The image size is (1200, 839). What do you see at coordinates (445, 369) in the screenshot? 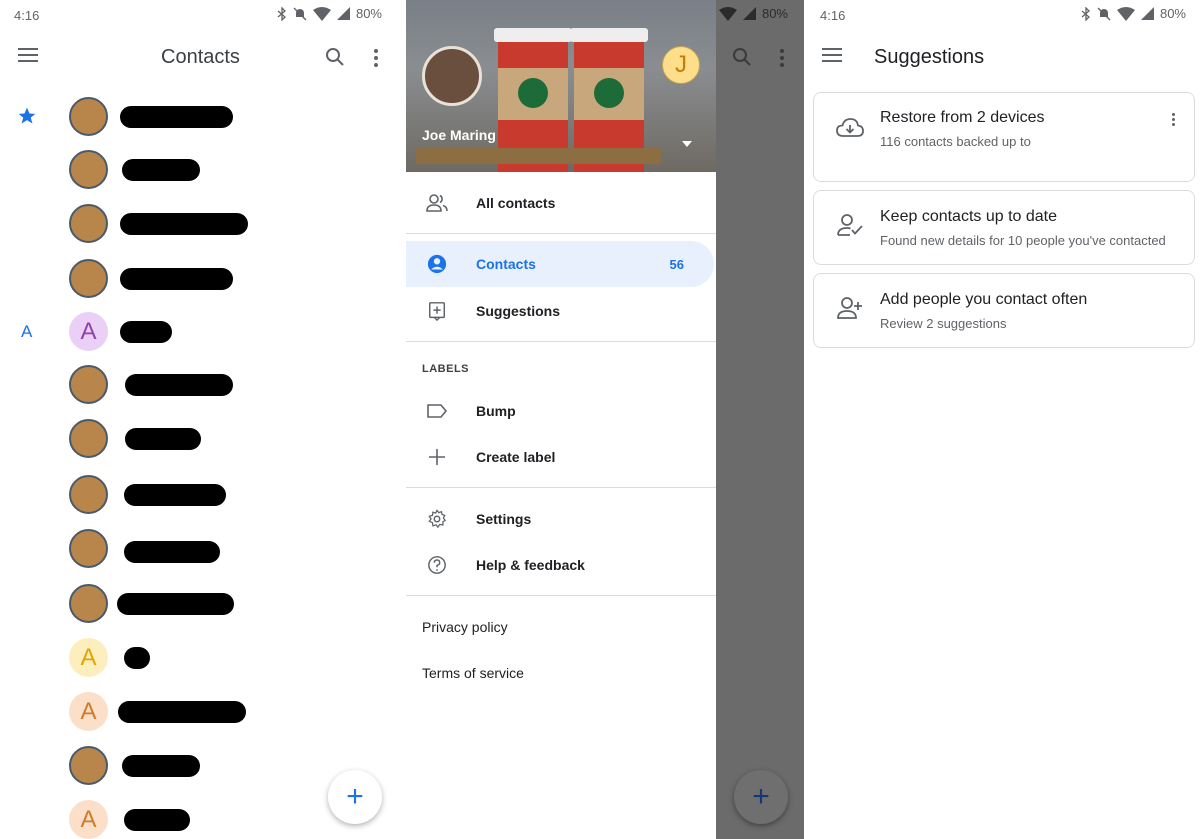
I see `labels-heading: LABELS` at bounding box center [445, 369].